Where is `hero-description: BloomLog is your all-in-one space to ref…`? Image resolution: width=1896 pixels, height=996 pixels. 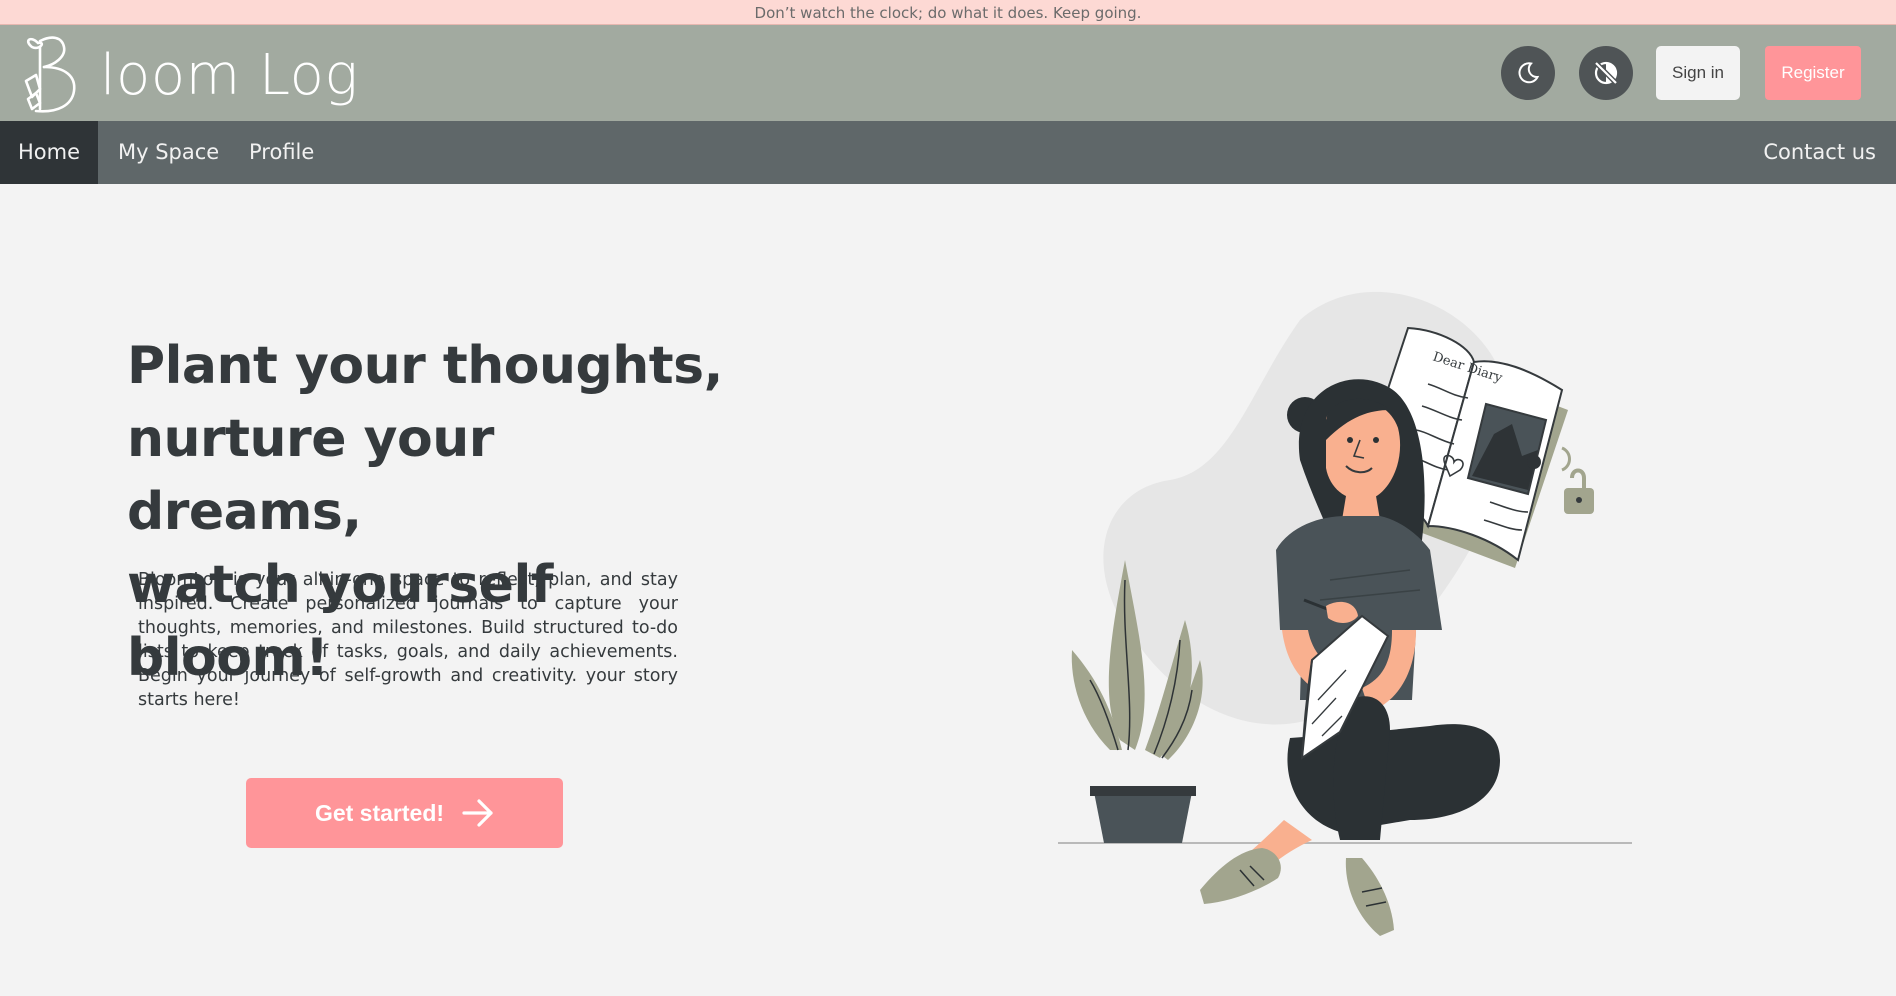
hero-description: BloomLog is your all-in-one space to ref… is located at coordinates (408, 640).